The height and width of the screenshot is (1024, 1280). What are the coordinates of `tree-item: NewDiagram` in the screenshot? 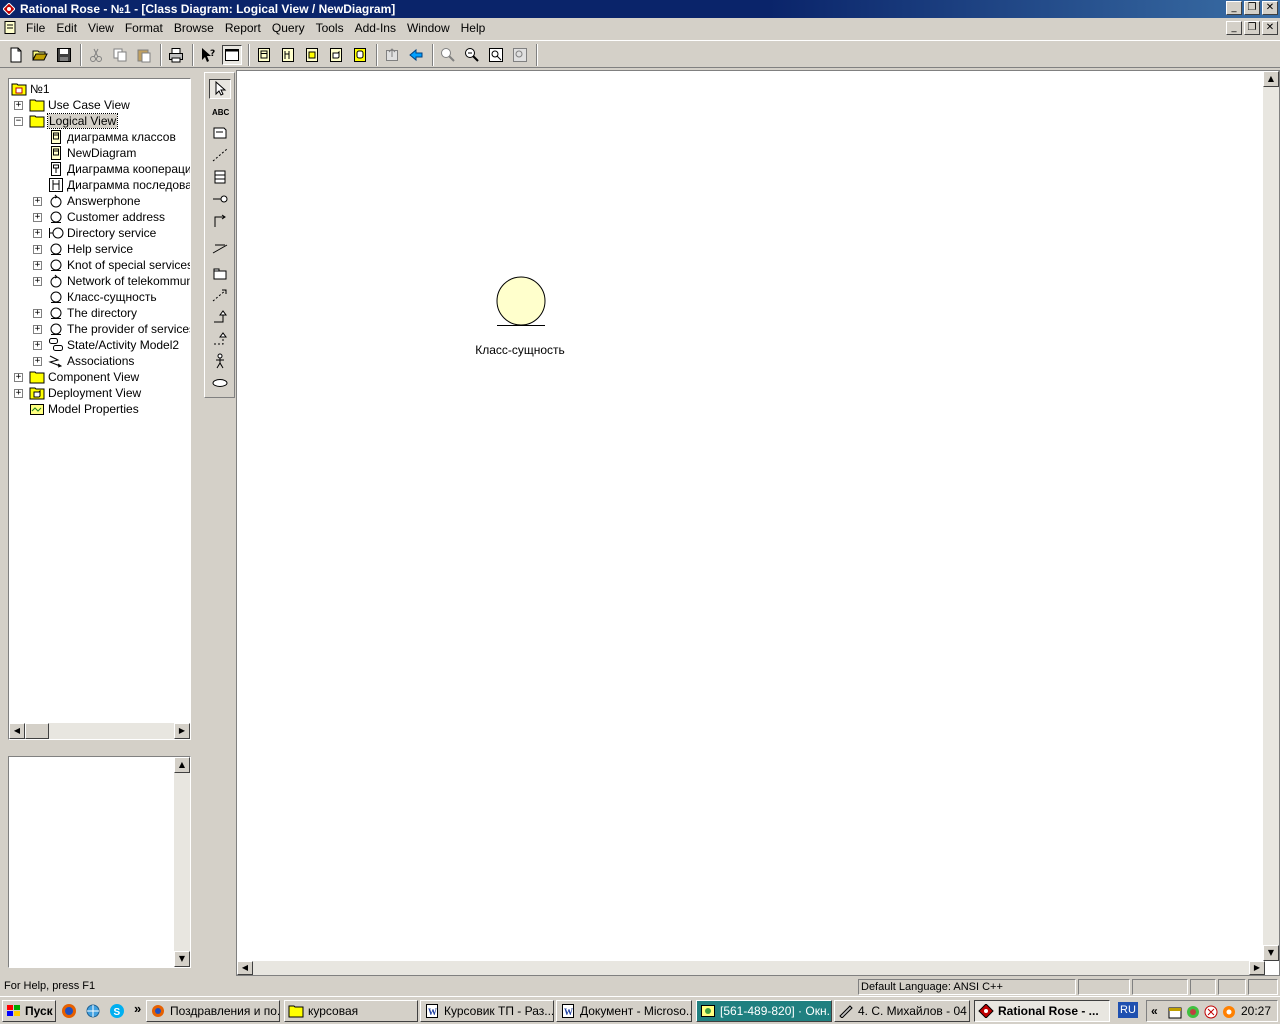 It's located at (92, 153).